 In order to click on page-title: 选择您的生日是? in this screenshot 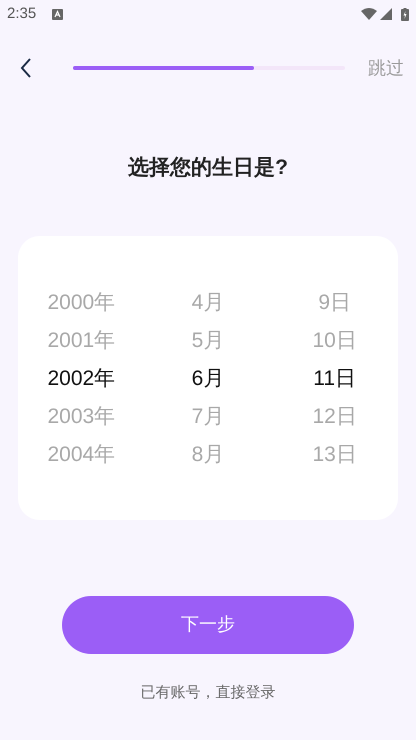, I will do `click(208, 168)`.